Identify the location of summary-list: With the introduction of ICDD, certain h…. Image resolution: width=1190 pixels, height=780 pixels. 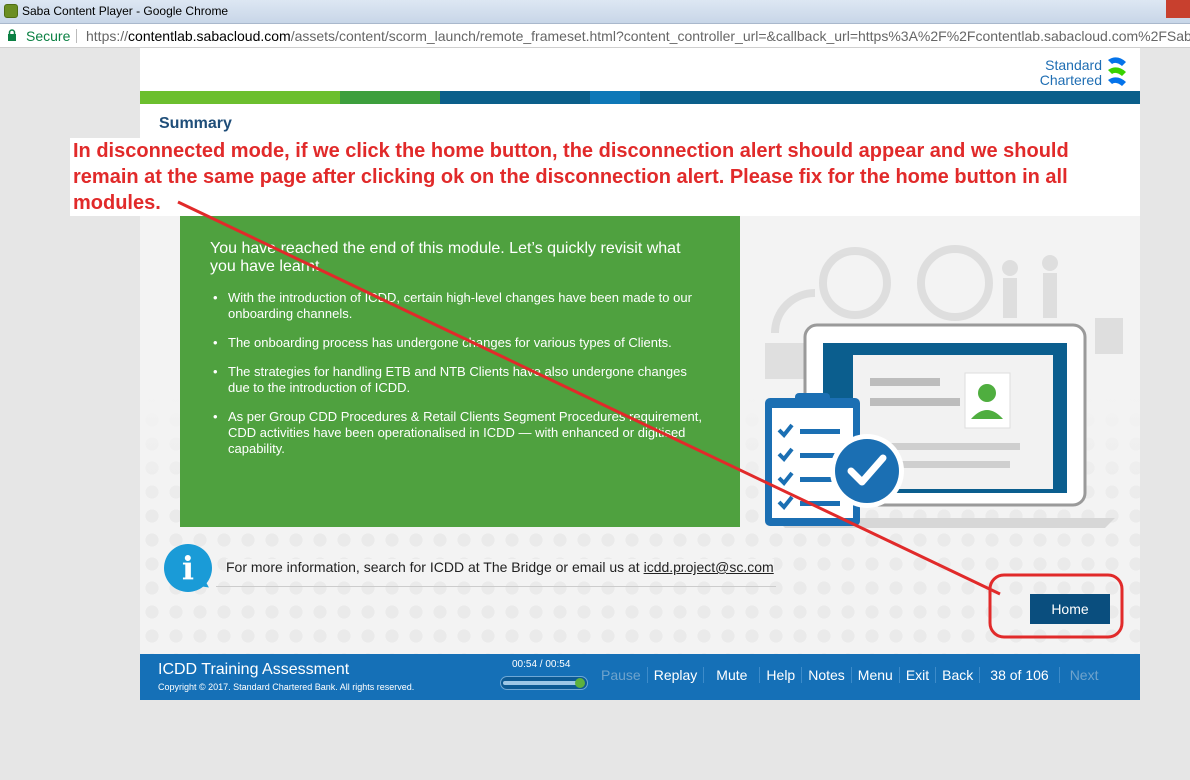
(460, 373).